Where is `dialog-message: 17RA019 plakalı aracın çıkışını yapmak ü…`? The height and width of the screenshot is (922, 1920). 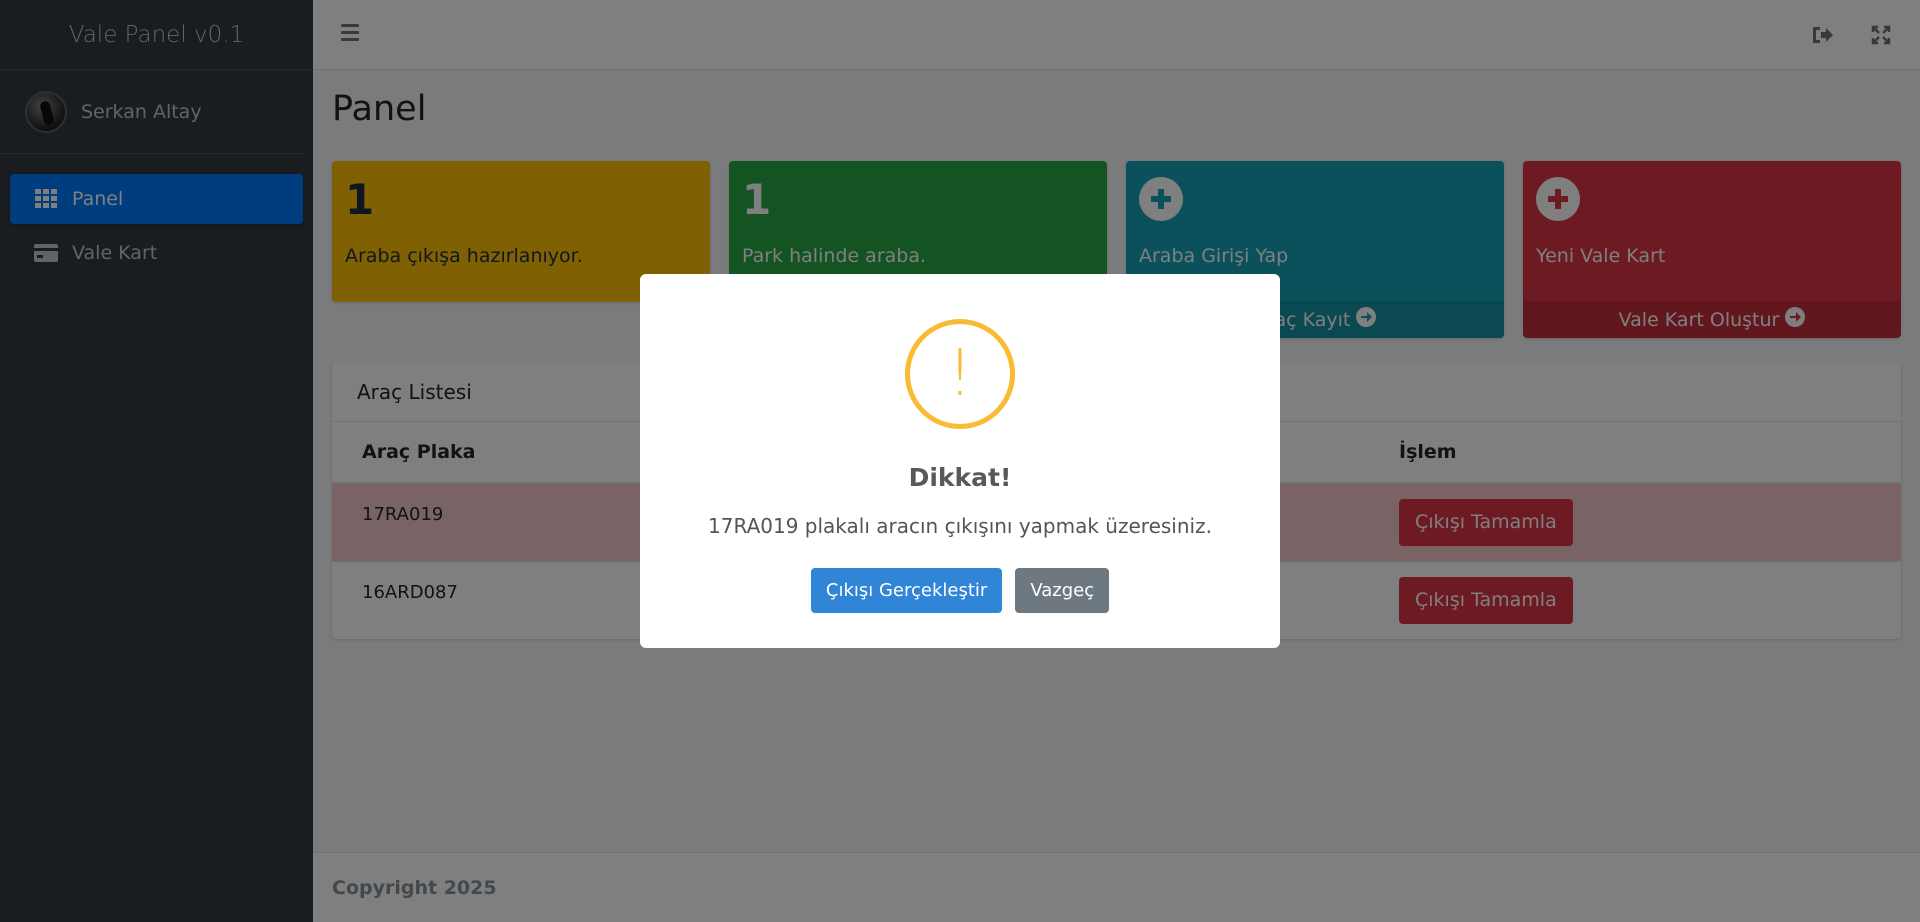
dialog-message: 17RA019 plakalı aracın çıkışını yapmak ü… is located at coordinates (960, 526).